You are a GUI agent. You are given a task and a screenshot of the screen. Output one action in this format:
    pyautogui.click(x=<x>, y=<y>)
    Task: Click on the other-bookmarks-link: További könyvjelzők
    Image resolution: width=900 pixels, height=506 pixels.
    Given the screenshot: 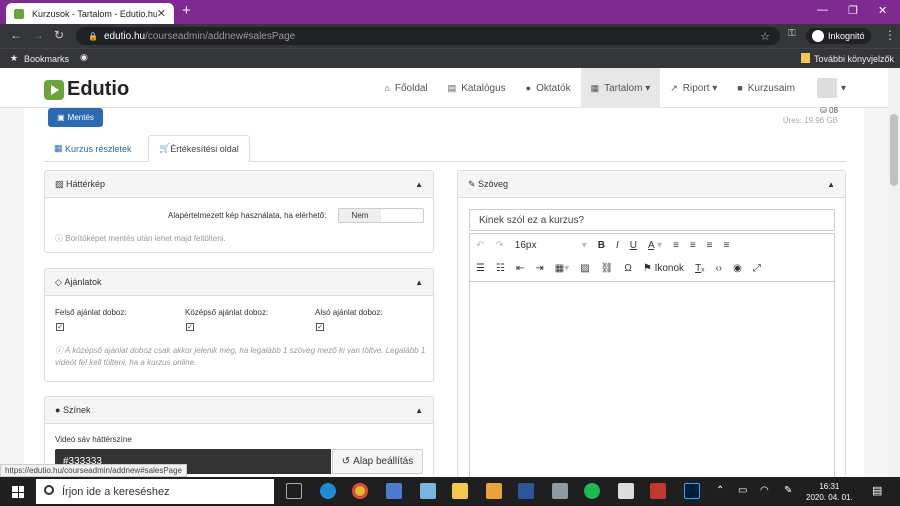 What is the action you would take?
    pyautogui.click(x=854, y=59)
    